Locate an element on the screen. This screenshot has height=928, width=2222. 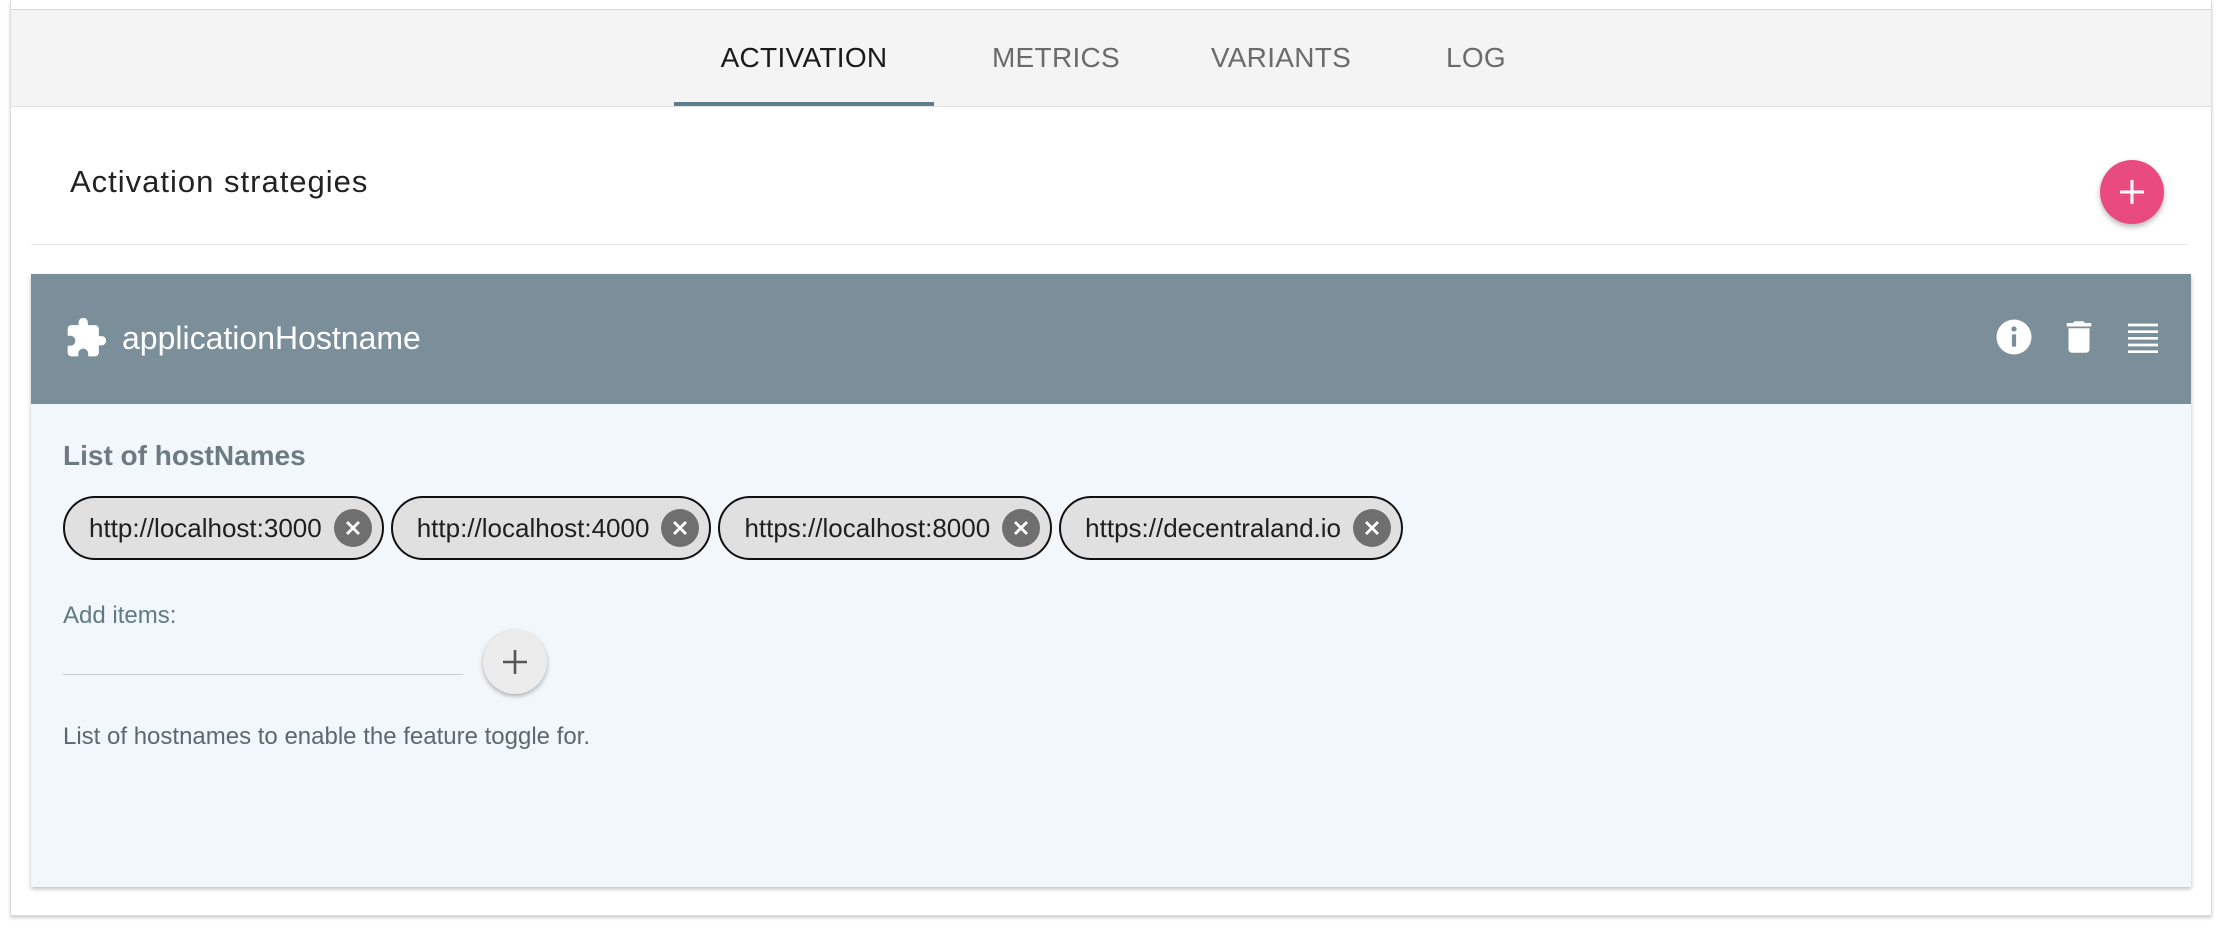
list-title: List of hostNames is located at coordinates (184, 455).